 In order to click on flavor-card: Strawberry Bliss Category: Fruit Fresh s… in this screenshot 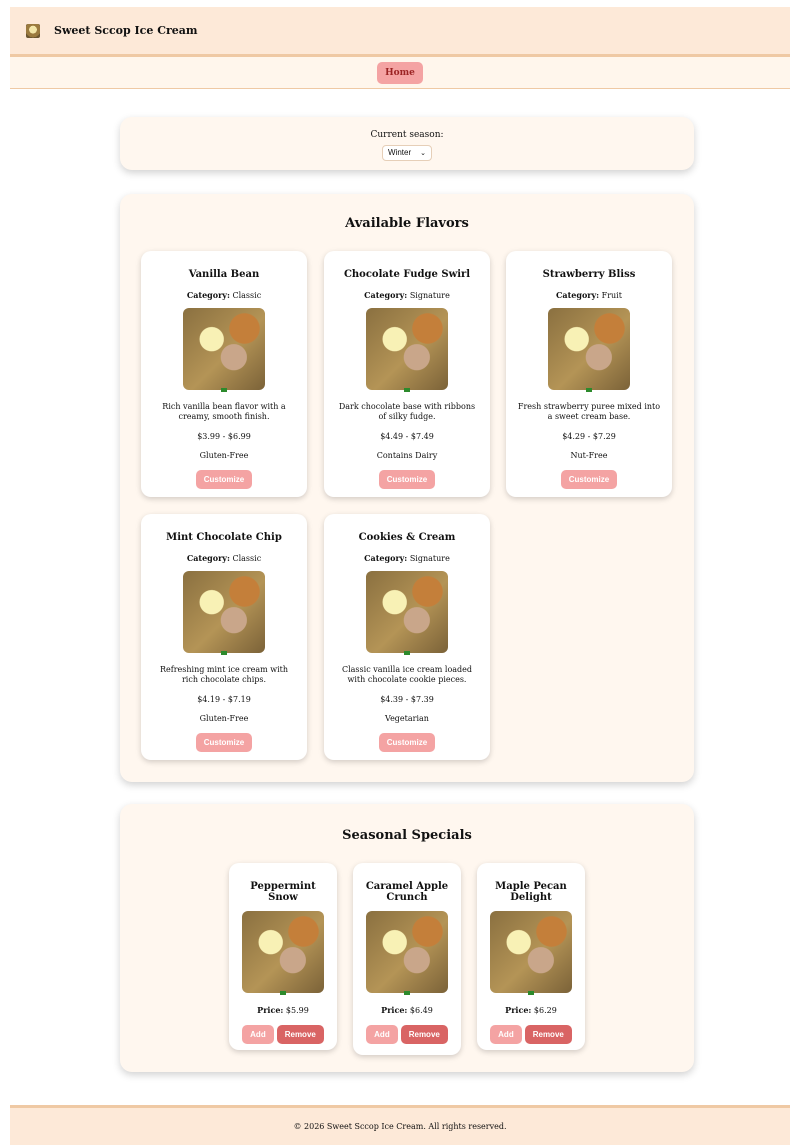, I will do `click(589, 374)`.